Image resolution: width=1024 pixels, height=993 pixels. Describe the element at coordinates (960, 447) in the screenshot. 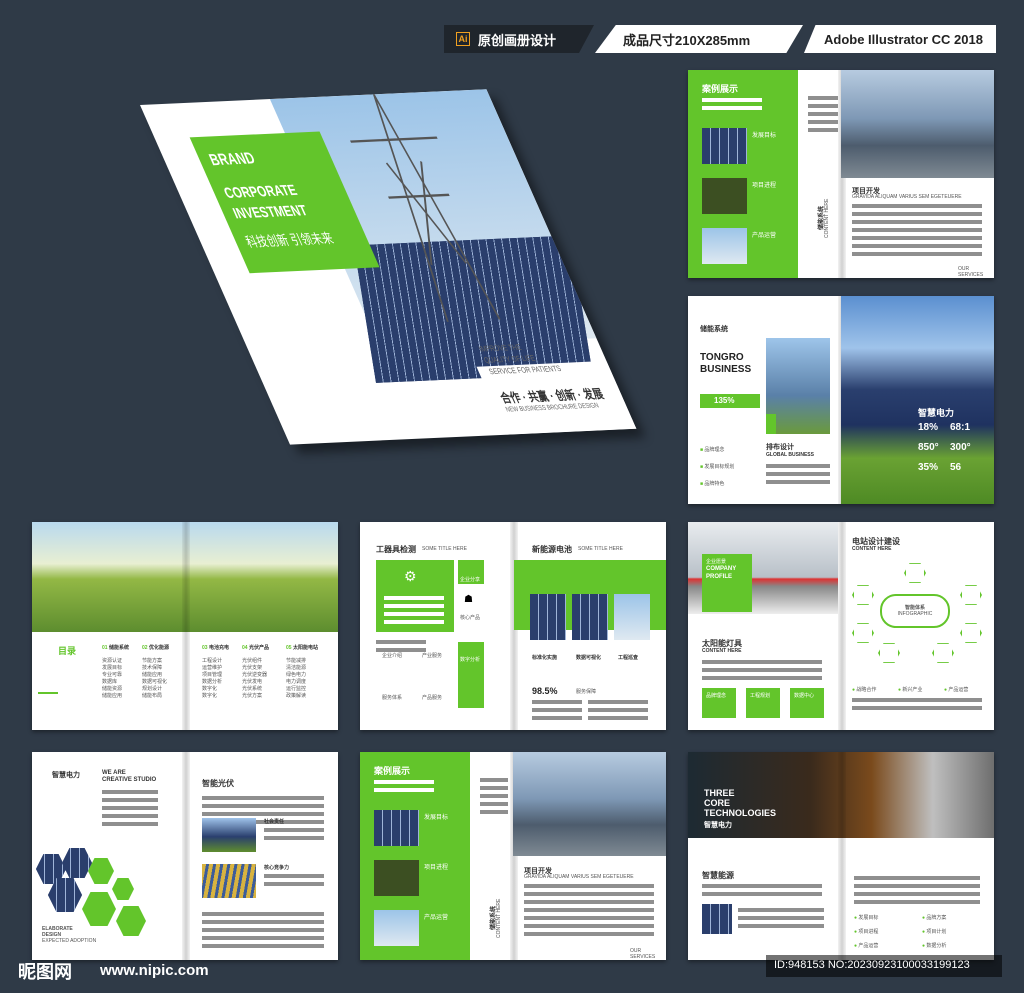

I see `stat-4: 300°` at that location.